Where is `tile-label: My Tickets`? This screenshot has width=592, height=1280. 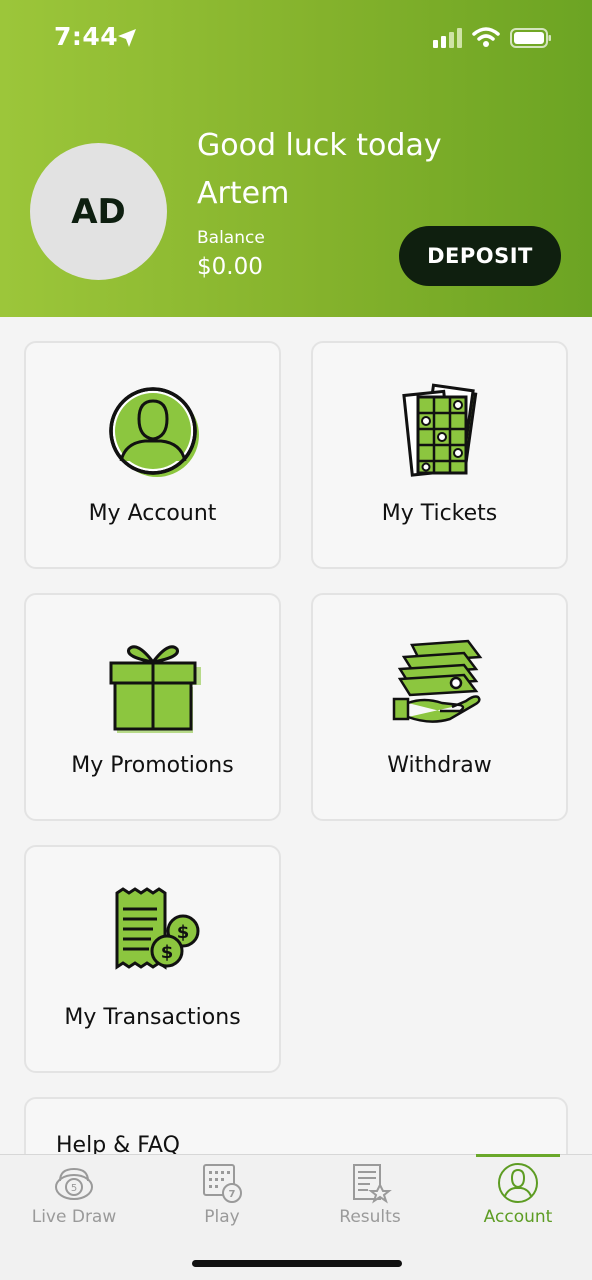
tile-label: My Tickets is located at coordinates (439, 513).